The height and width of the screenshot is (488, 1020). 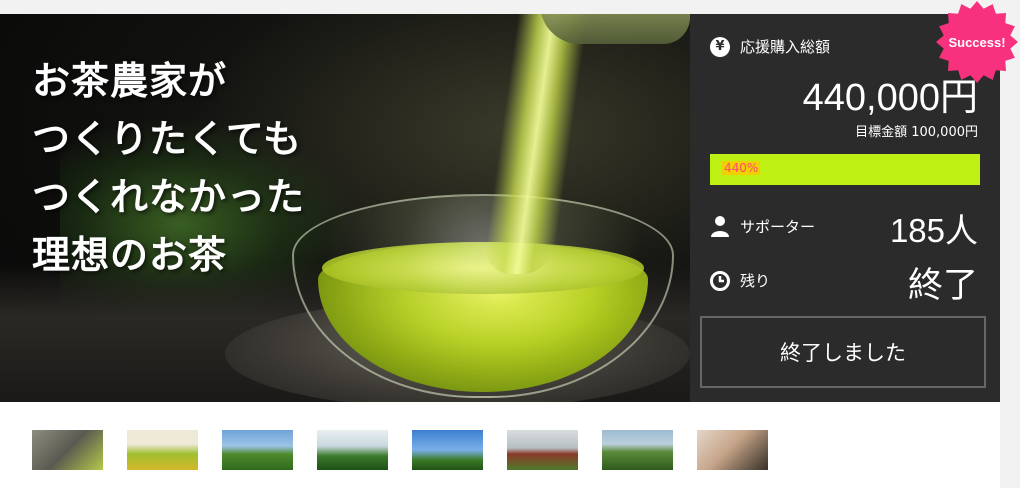 What do you see at coordinates (168, 168) in the screenshot?
I see `hero-headline: お茶農家が つくりたくても つくれなかった 理想のお茶` at bounding box center [168, 168].